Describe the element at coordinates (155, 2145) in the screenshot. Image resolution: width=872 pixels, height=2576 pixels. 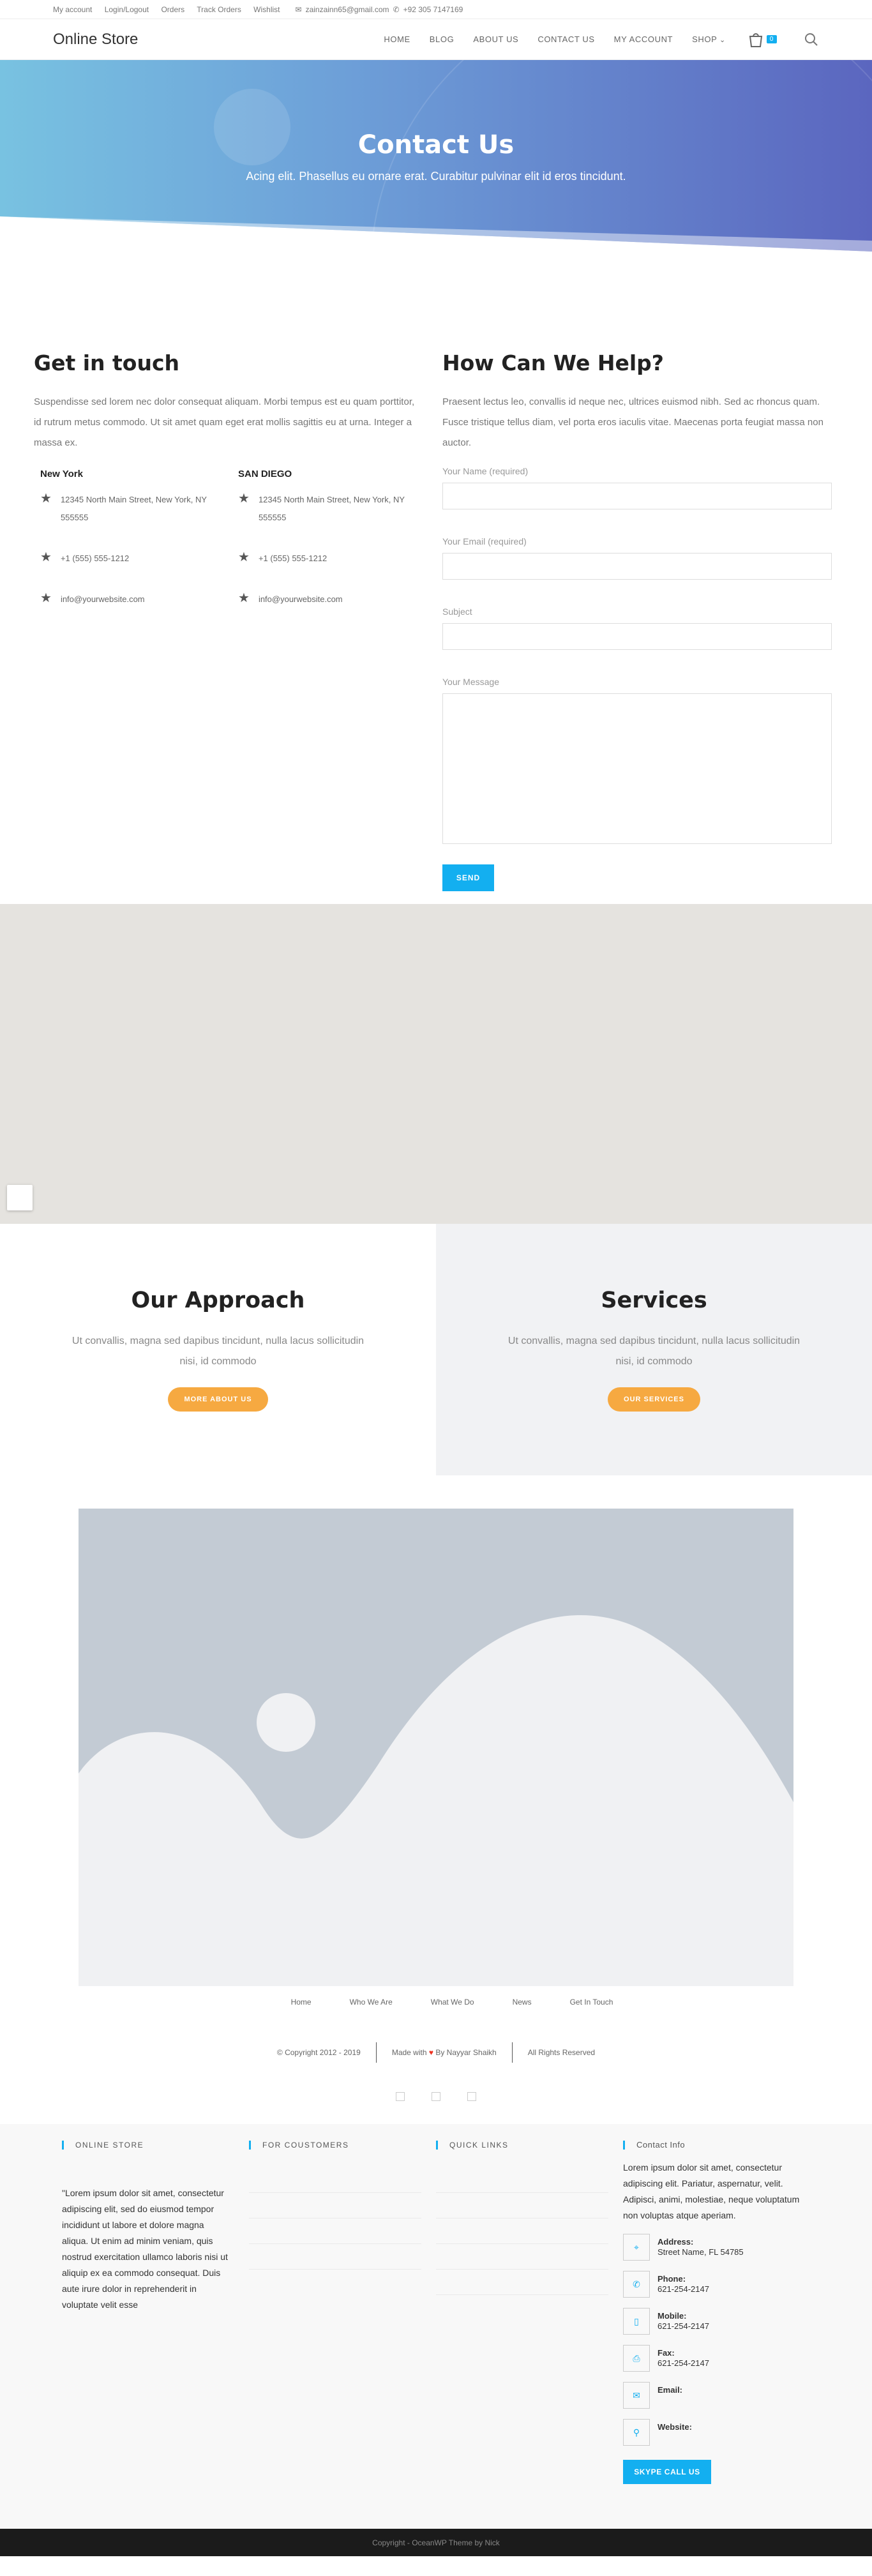
I see `footer-heading: ONLINE STORE` at that location.